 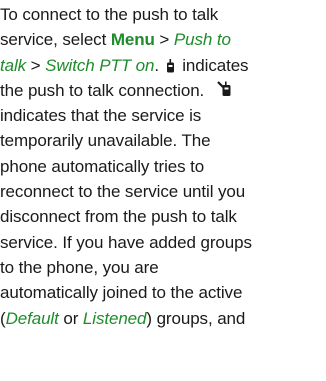 What do you see at coordinates (156, 65) in the screenshot?
I see `text-run: .` at bounding box center [156, 65].